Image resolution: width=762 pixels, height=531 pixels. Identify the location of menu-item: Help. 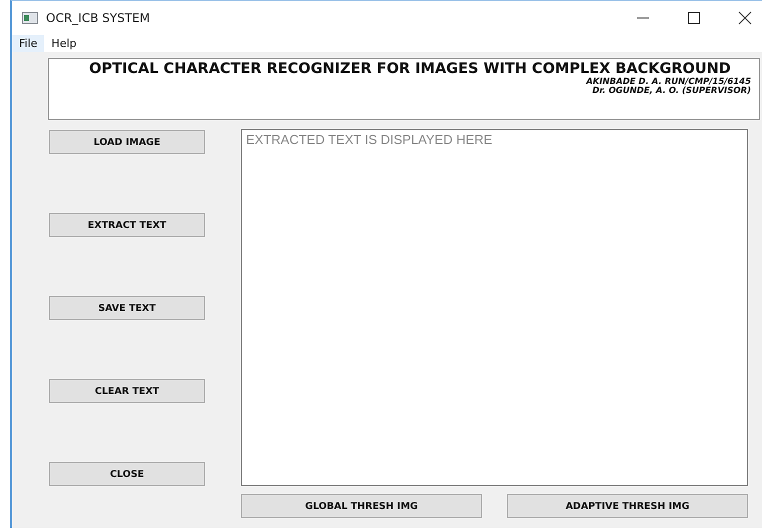
(64, 43).